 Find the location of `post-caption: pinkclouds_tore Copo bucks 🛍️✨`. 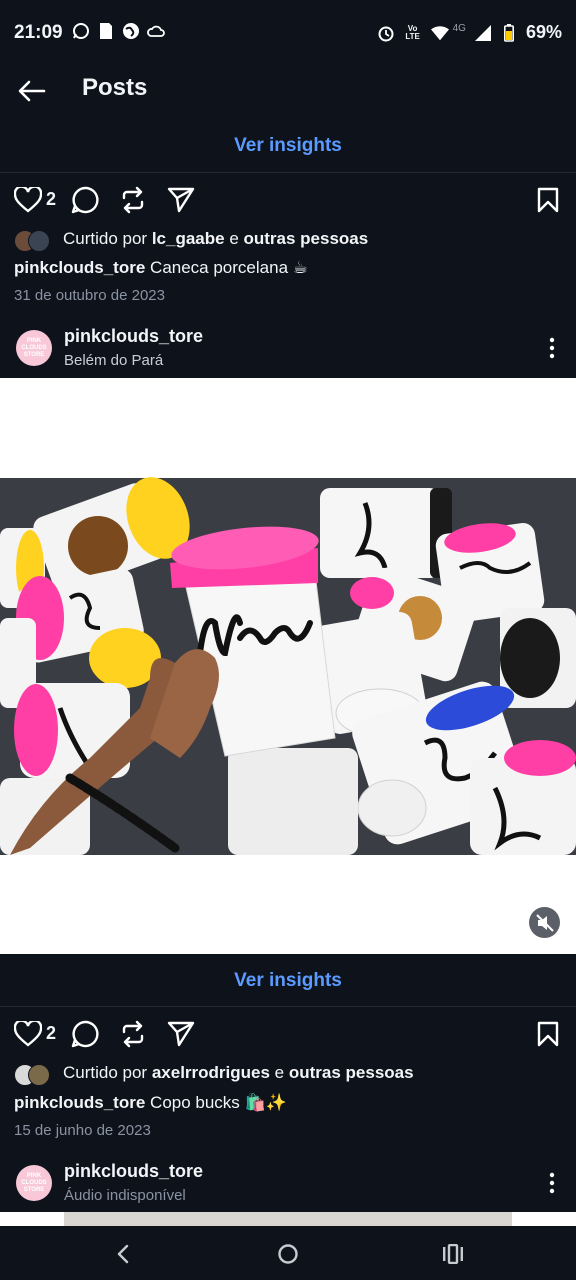

post-caption: pinkclouds_tore Copo bucks 🛍️✨ is located at coordinates (150, 1103).